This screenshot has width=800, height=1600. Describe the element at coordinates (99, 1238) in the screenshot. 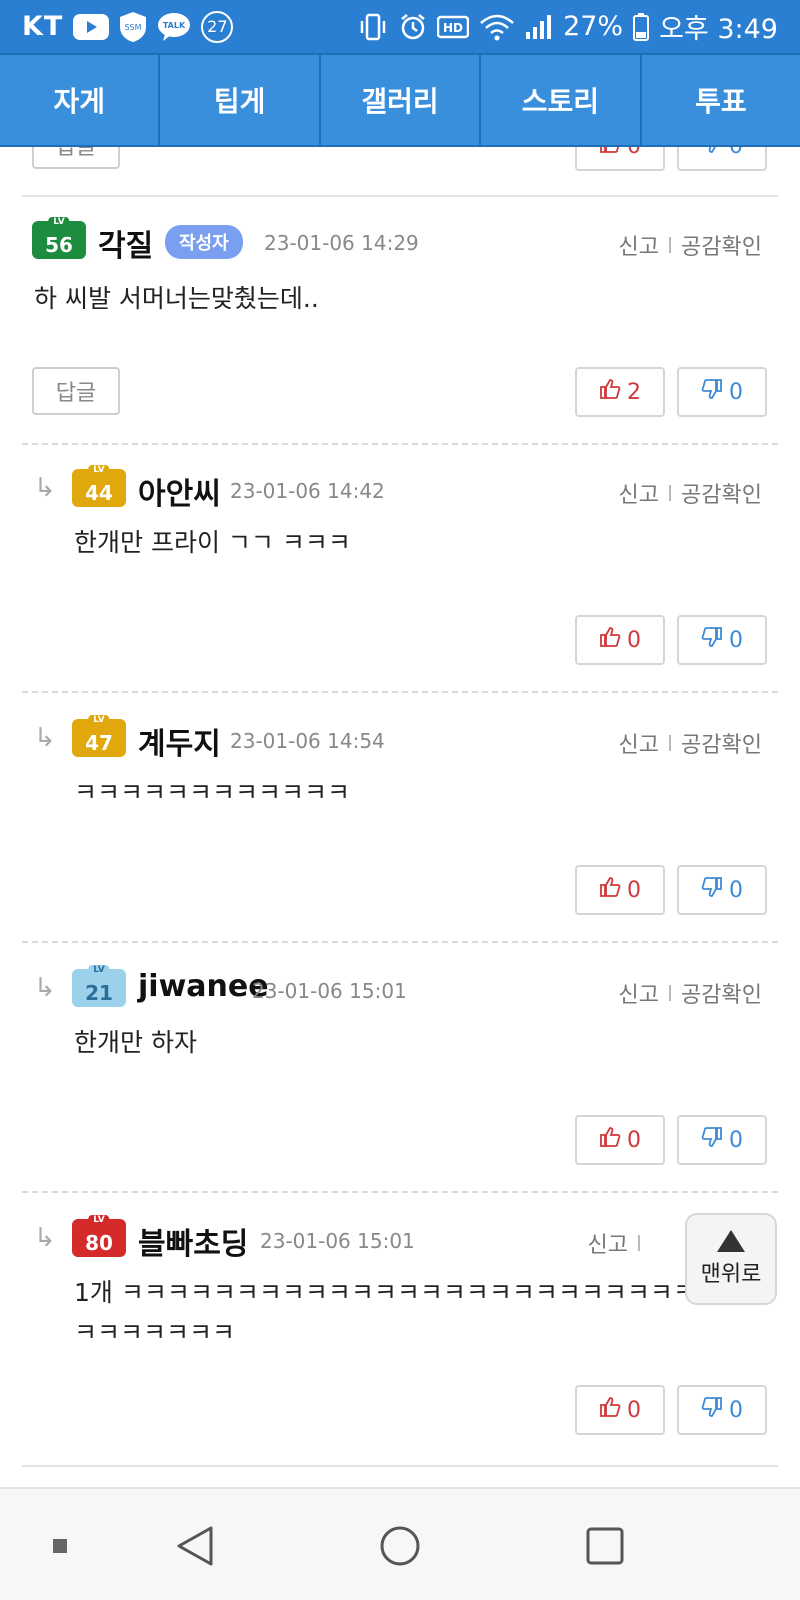

I see `level-badge: 80` at that location.